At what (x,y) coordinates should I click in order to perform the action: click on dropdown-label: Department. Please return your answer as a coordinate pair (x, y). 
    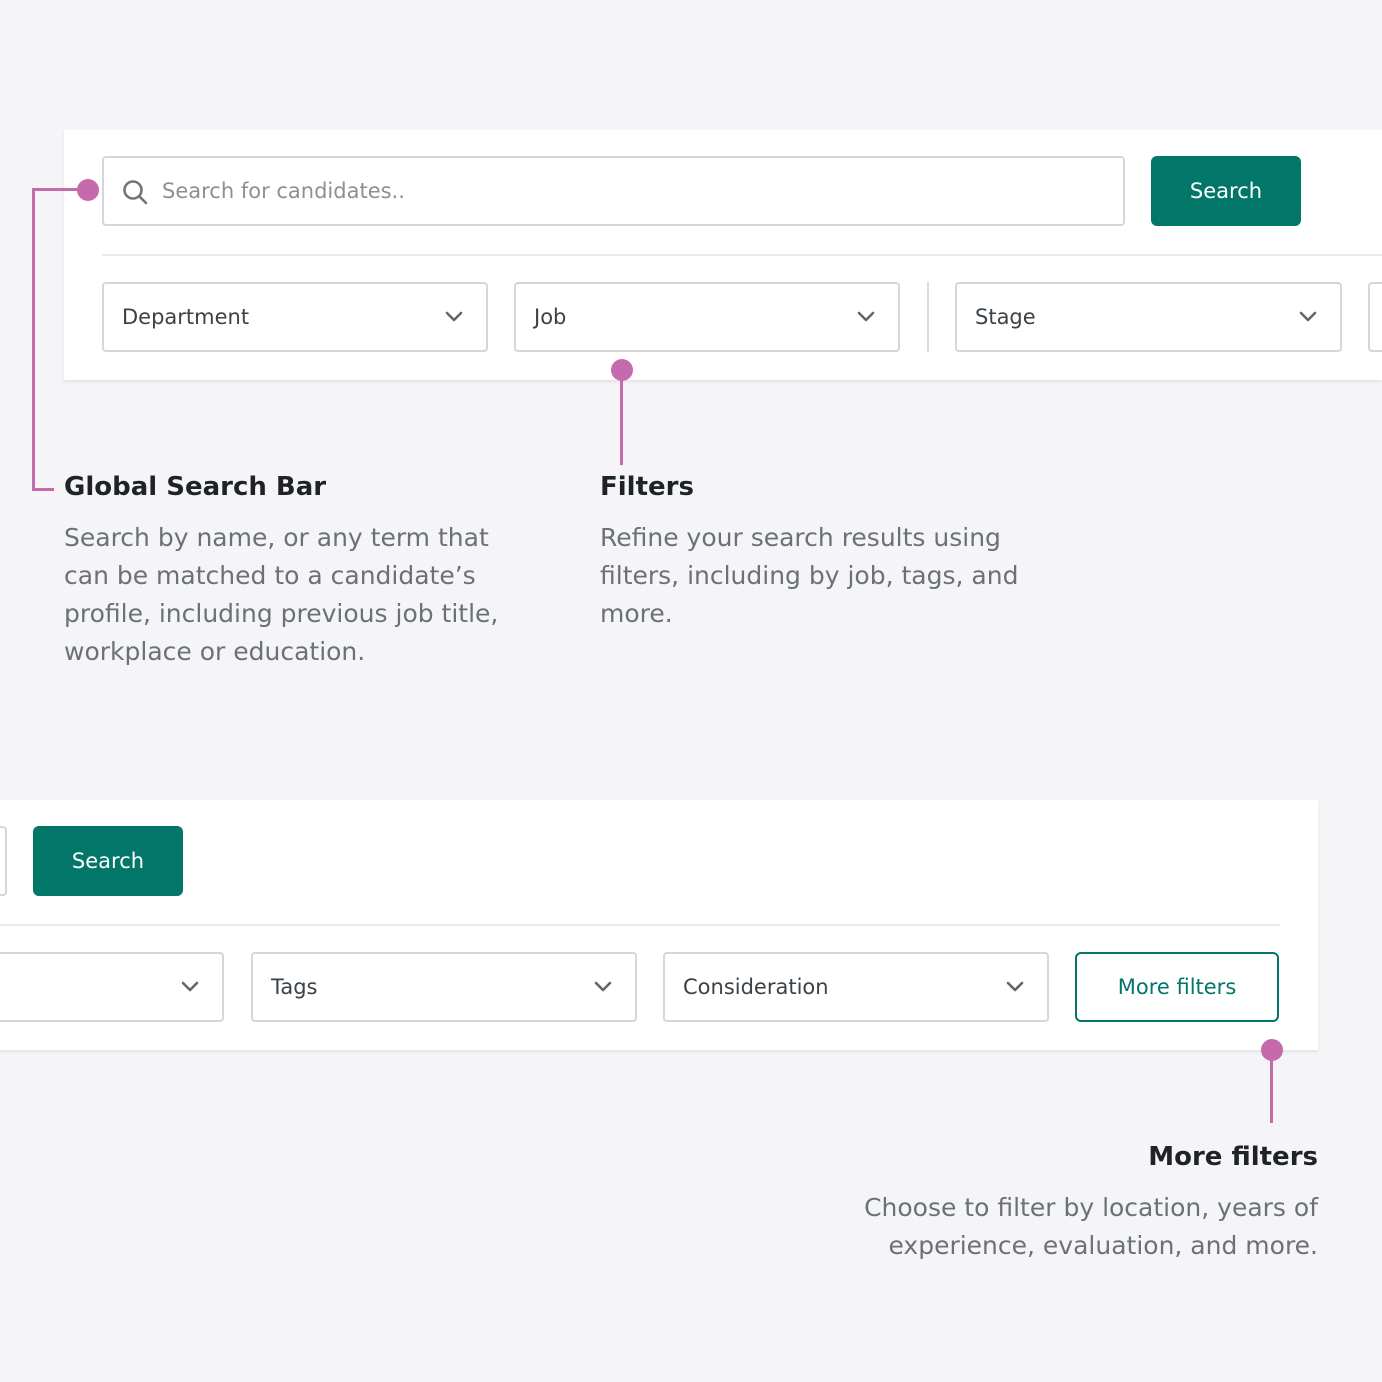
    Looking at the image, I should click on (186, 317).